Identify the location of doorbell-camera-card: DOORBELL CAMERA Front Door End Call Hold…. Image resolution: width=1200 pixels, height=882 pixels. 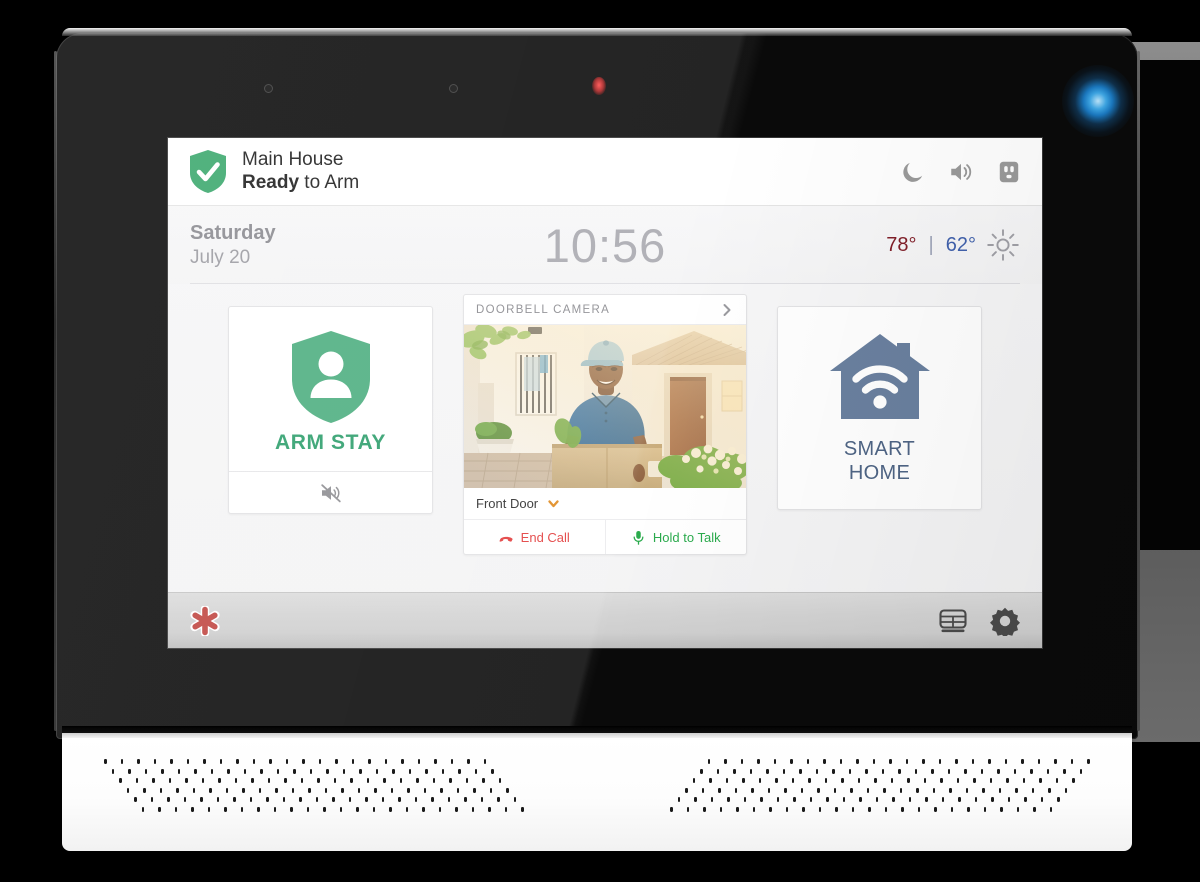
(605, 424).